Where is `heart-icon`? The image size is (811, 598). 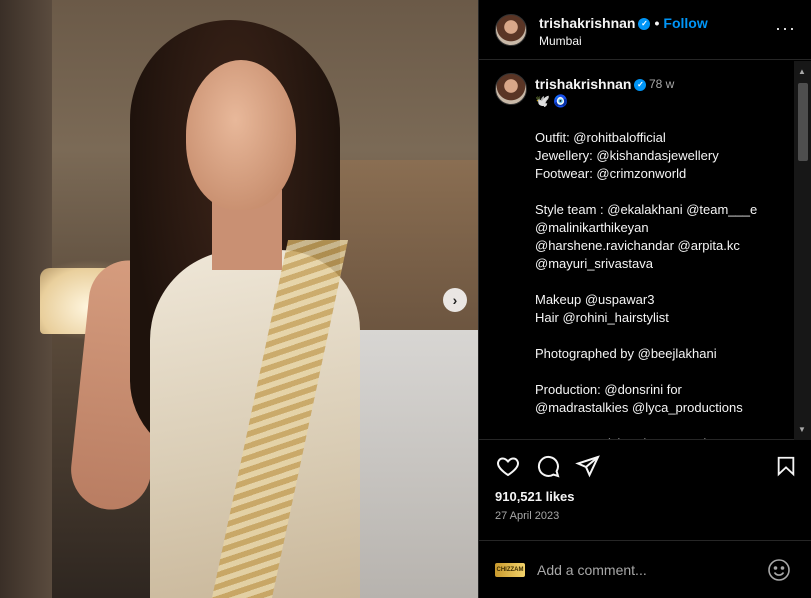
heart-icon is located at coordinates (508, 468).